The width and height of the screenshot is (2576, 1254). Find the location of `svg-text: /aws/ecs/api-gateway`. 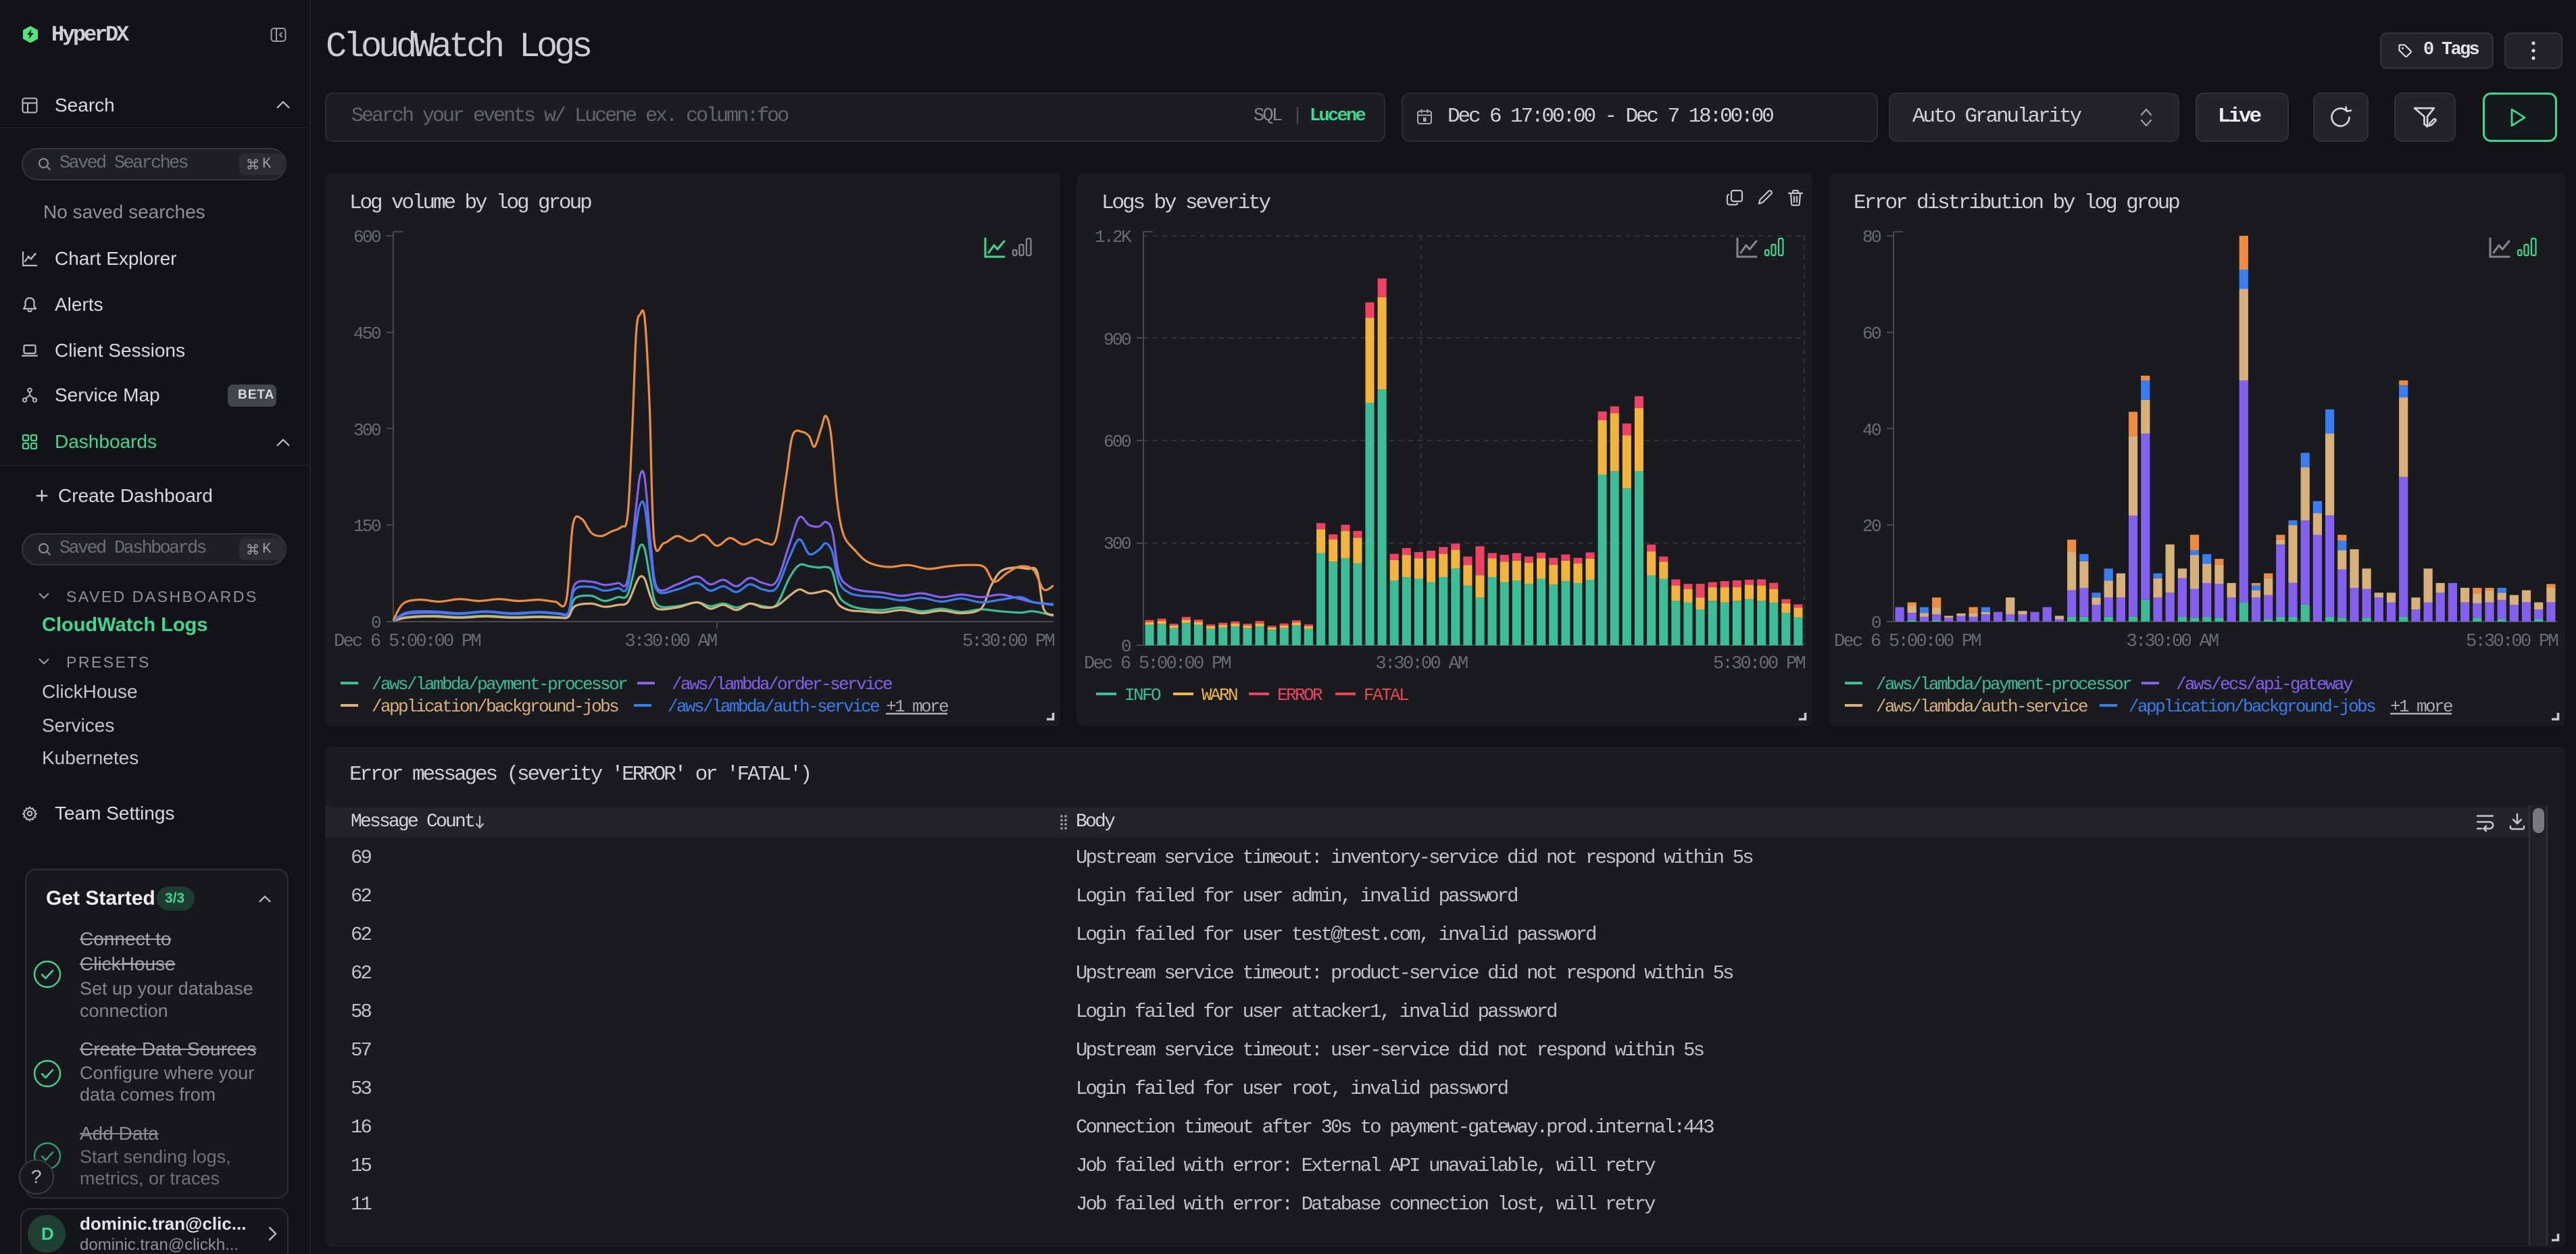

svg-text: /aws/ecs/api-gateway is located at coordinates (2264, 684).